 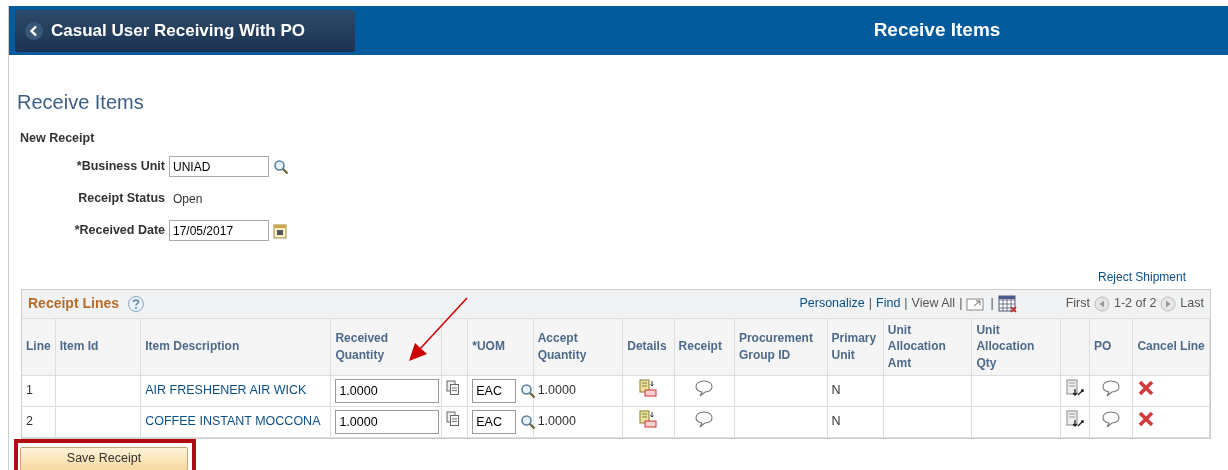 What do you see at coordinates (219, 167) in the screenshot?
I see `input-field: UNIAD` at bounding box center [219, 167].